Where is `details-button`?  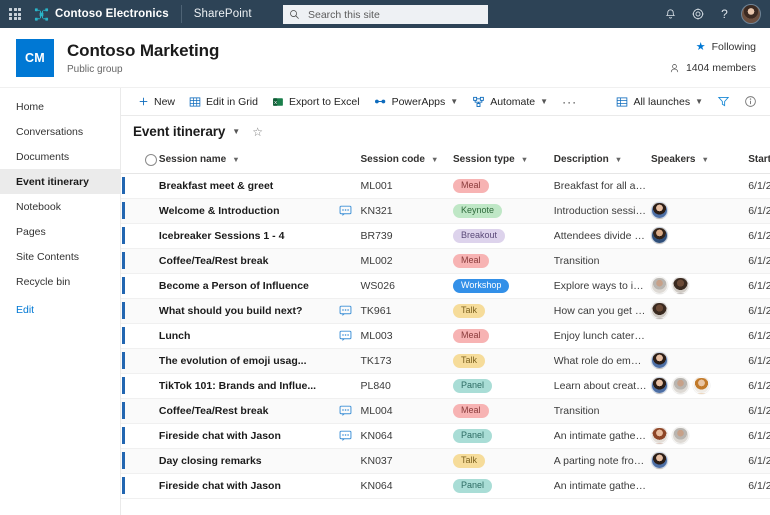
details-button is located at coordinates (750, 102).